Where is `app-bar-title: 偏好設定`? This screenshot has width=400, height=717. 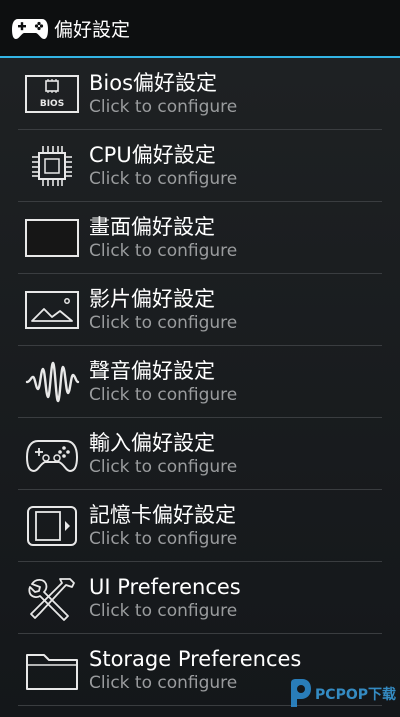 app-bar-title: 偏好設定 is located at coordinates (92, 29).